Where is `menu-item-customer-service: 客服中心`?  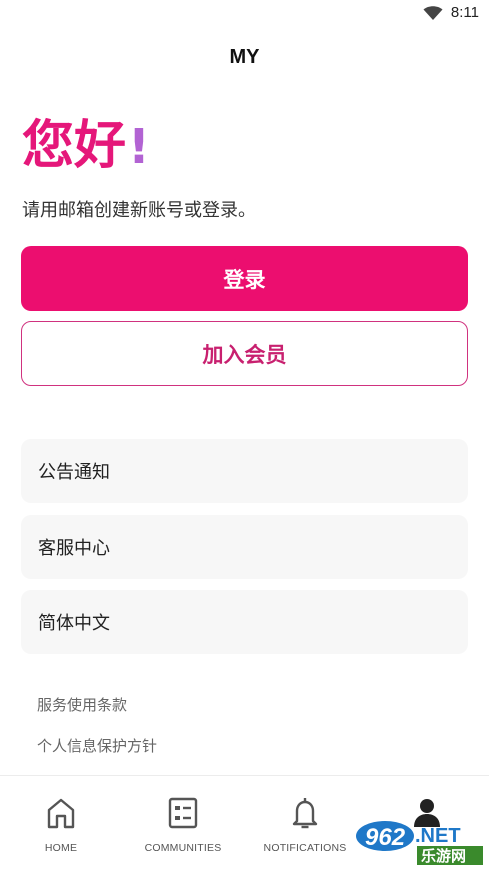 menu-item-customer-service: 客服中心 is located at coordinates (244, 547).